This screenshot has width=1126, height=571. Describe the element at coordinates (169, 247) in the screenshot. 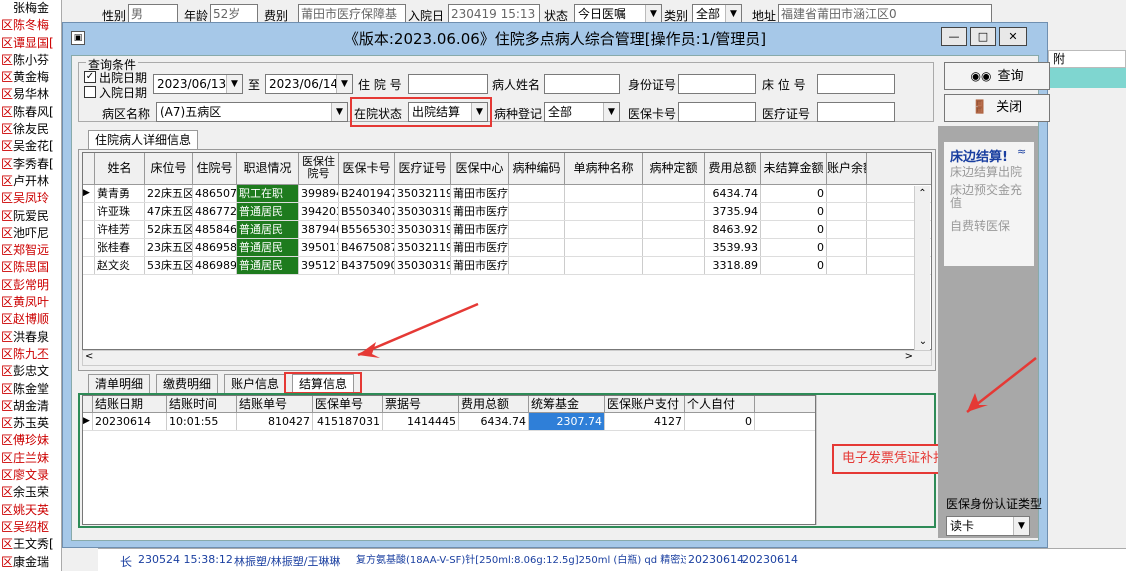

I see `table-cell: 23床五区` at that location.